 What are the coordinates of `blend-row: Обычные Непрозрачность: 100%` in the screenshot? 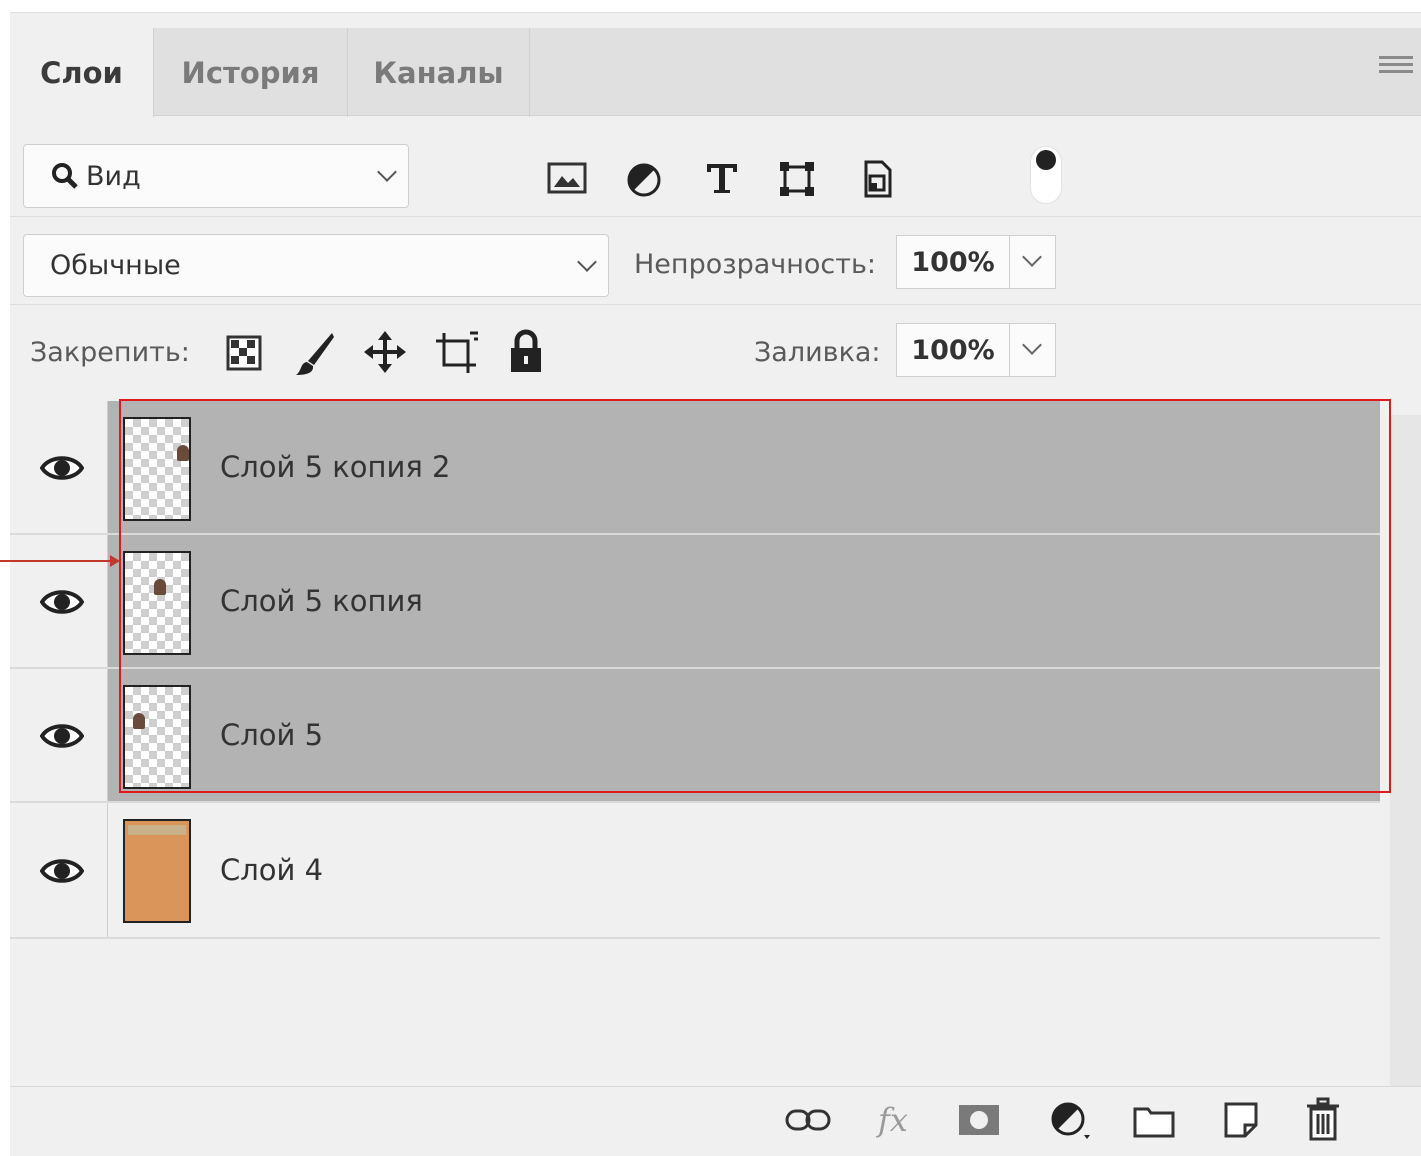 It's located at (715, 261).